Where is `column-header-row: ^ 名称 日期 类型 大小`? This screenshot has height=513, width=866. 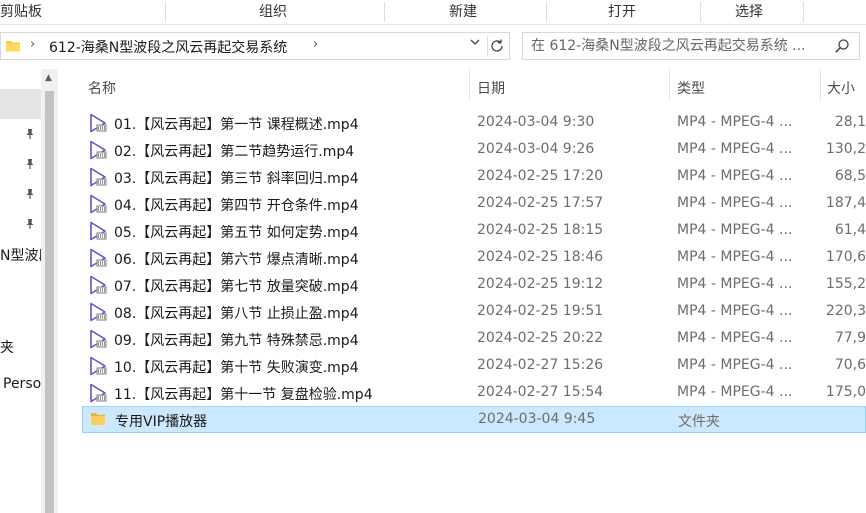
column-header-row: ^ 名称 日期 类型 大小 is located at coordinates (462, 87).